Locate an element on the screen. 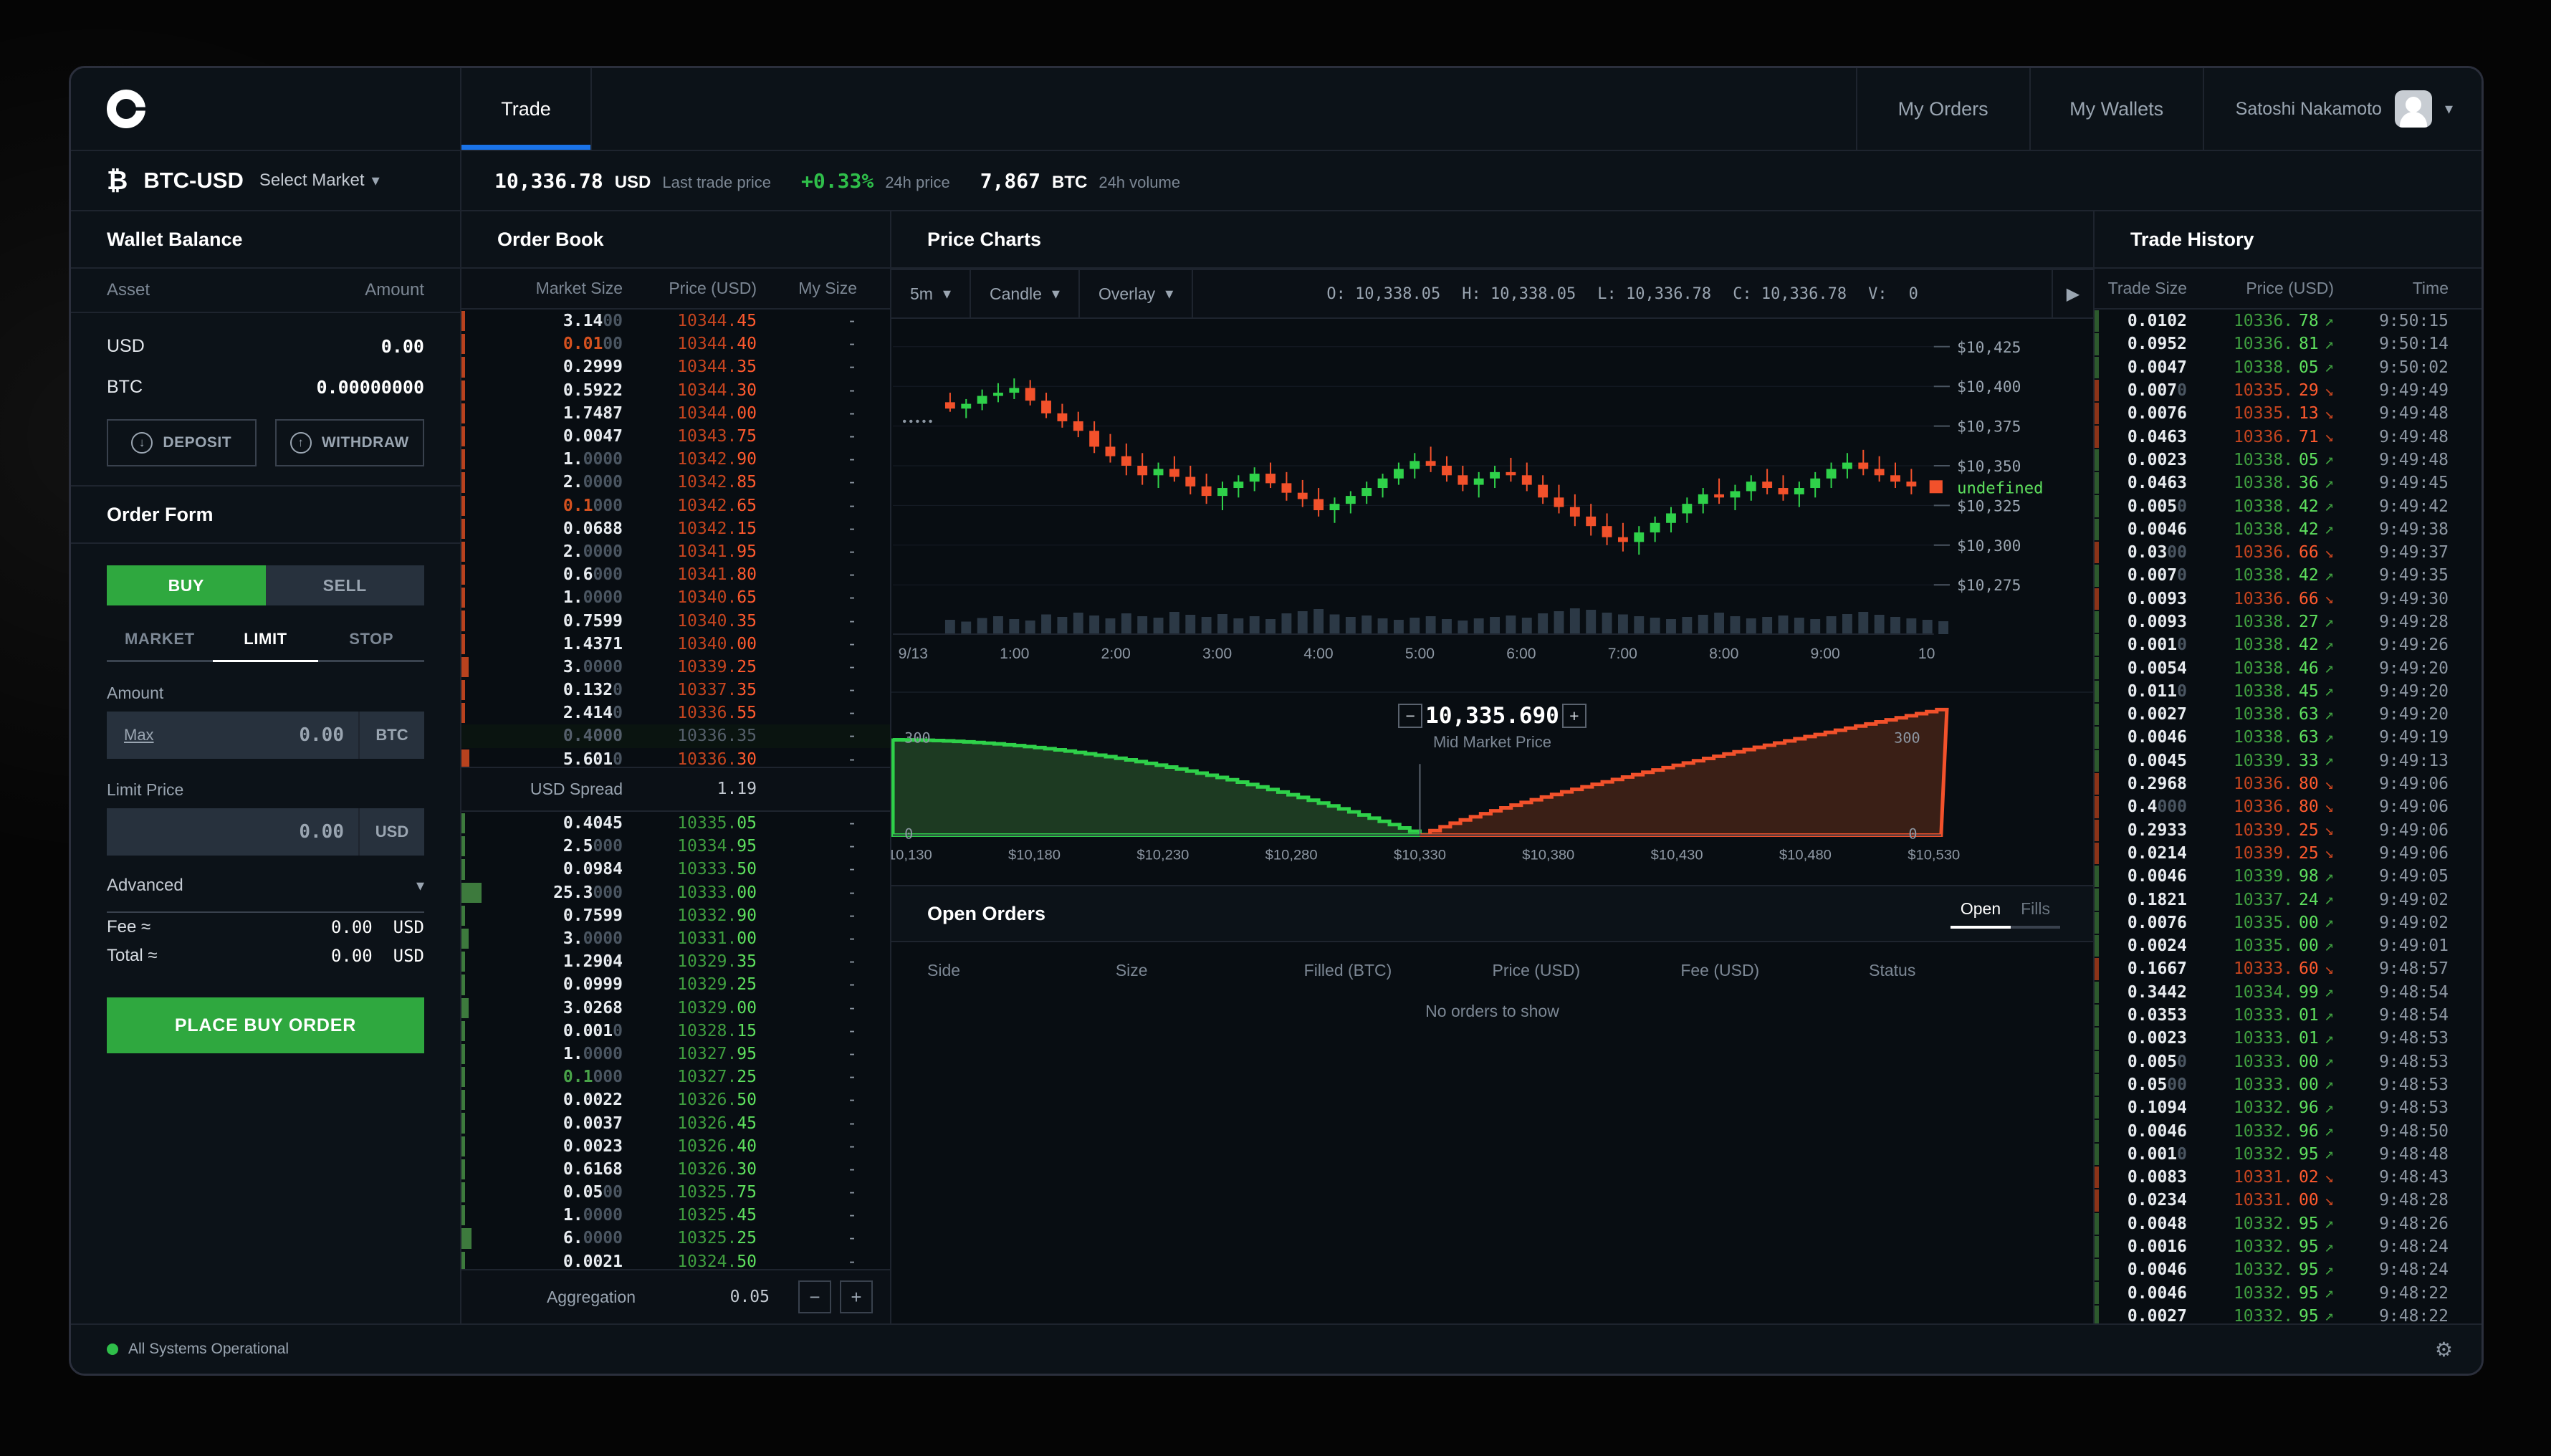 This screenshot has height=1456, width=2551. trade-history-row: 0.0102 10336. 78 ↗ 9:50:15 is located at coordinates (2288, 321).